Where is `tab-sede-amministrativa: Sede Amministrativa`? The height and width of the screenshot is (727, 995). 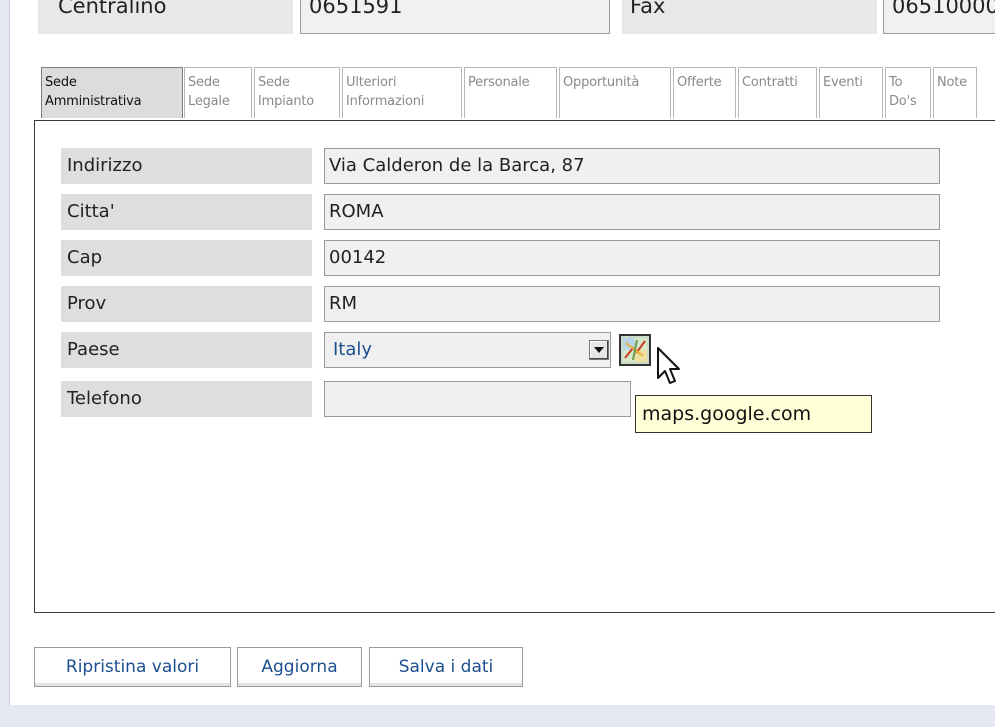
tab-sede-amministrativa: Sede Amministrativa is located at coordinates (112, 92).